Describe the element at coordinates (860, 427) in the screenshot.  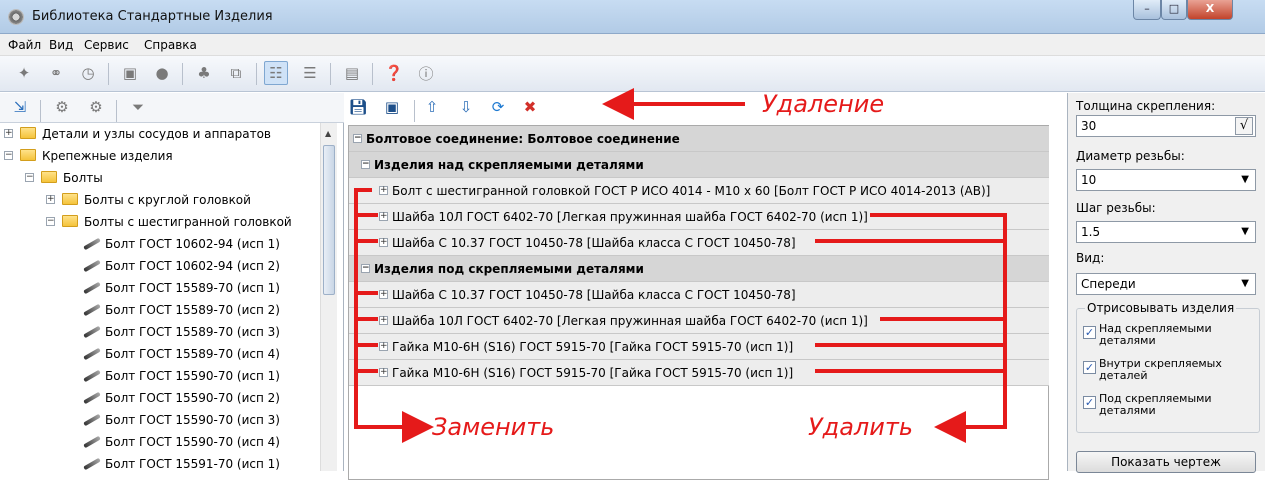
I see `annotation-delete-bottom: Удалить` at that location.